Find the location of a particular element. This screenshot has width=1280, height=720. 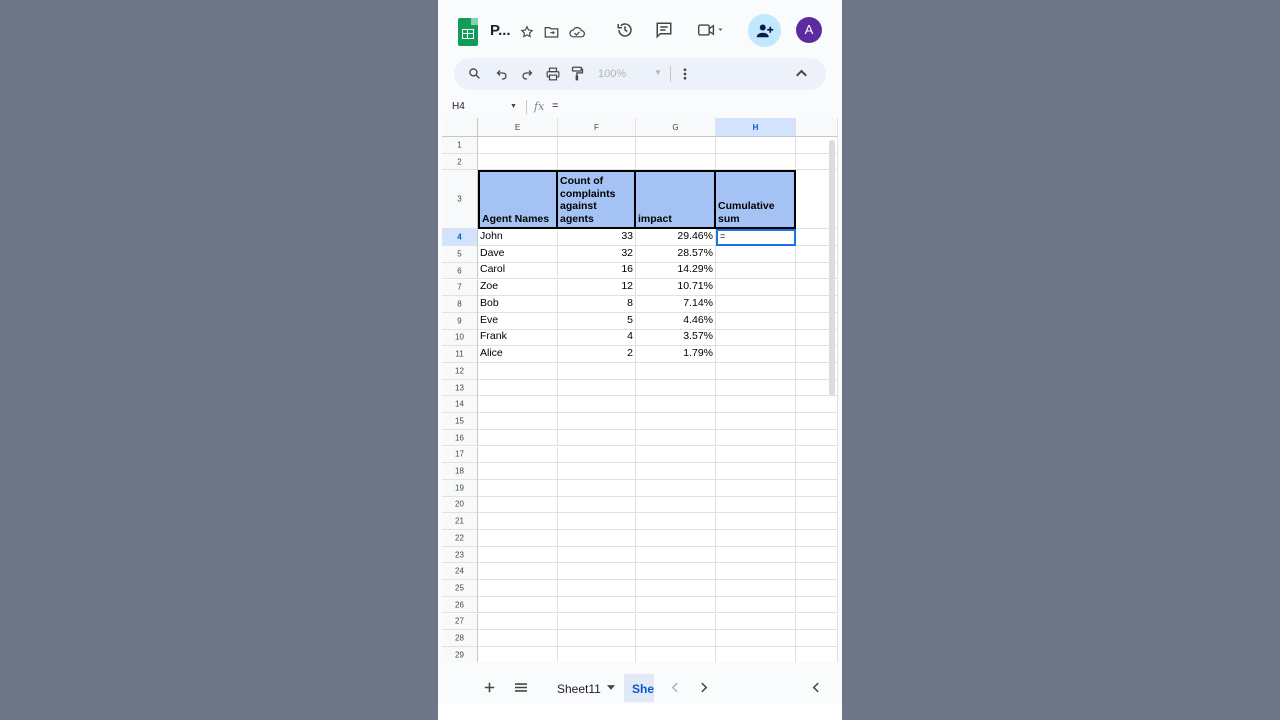

cell-e26 is located at coordinates (518, 605).